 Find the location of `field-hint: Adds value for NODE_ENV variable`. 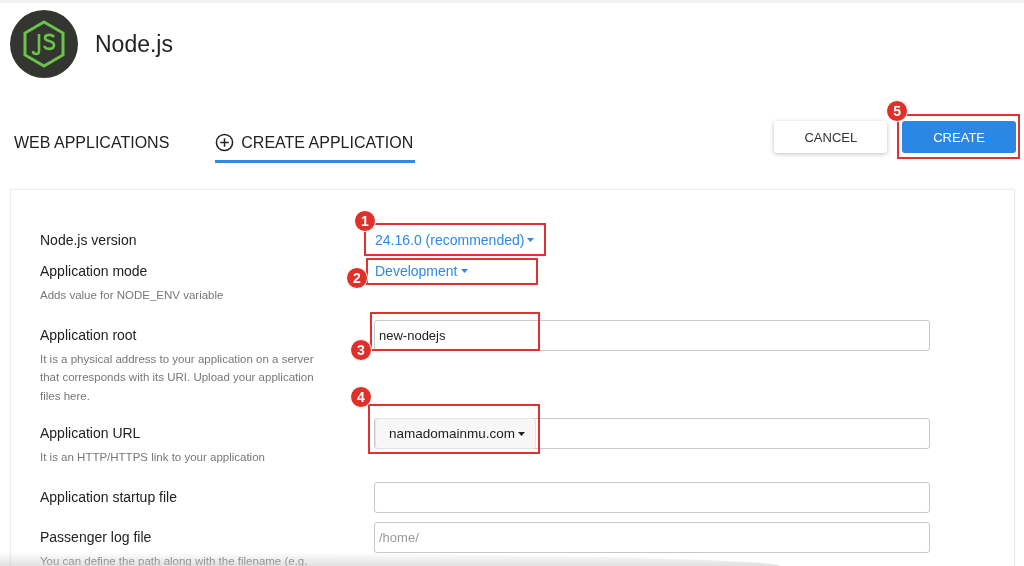

field-hint: Adds value for NODE_ENV variable is located at coordinates (132, 295).